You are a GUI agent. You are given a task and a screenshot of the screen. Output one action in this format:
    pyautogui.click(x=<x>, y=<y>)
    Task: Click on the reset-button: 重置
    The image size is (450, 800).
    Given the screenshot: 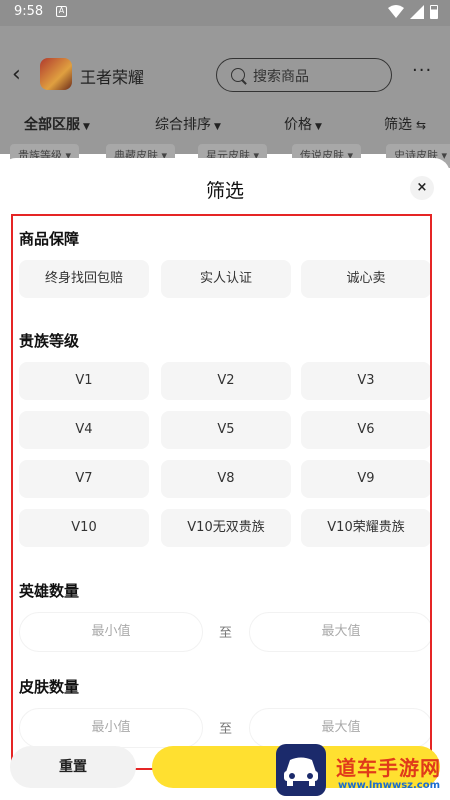 What is the action you would take?
    pyautogui.click(x=73, y=767)
    